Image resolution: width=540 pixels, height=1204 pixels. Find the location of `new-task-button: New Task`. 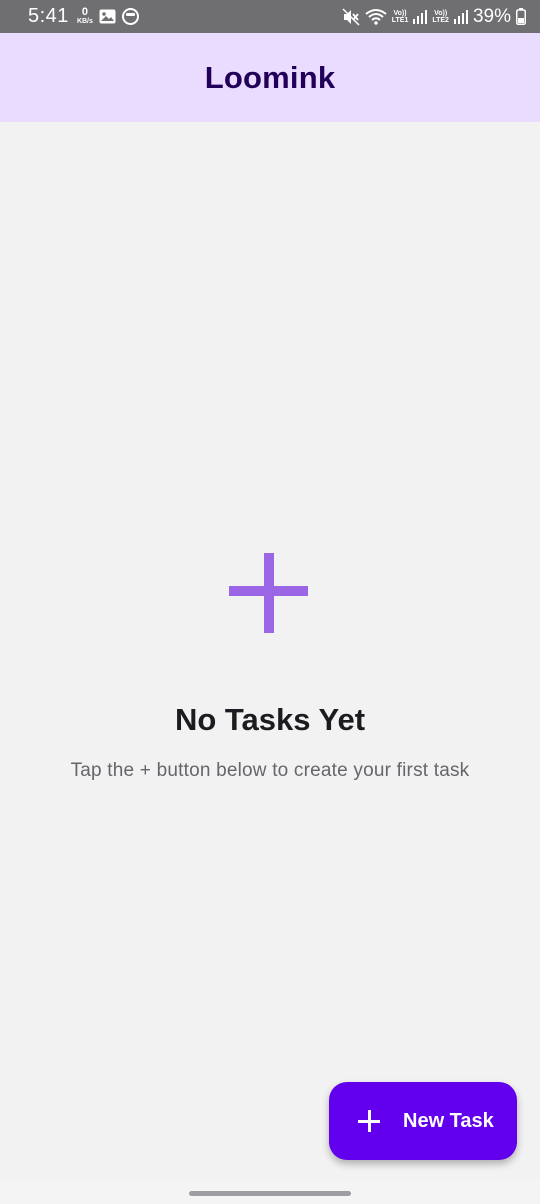

new-task-button: New Task is located at coordinates (423, 1121).